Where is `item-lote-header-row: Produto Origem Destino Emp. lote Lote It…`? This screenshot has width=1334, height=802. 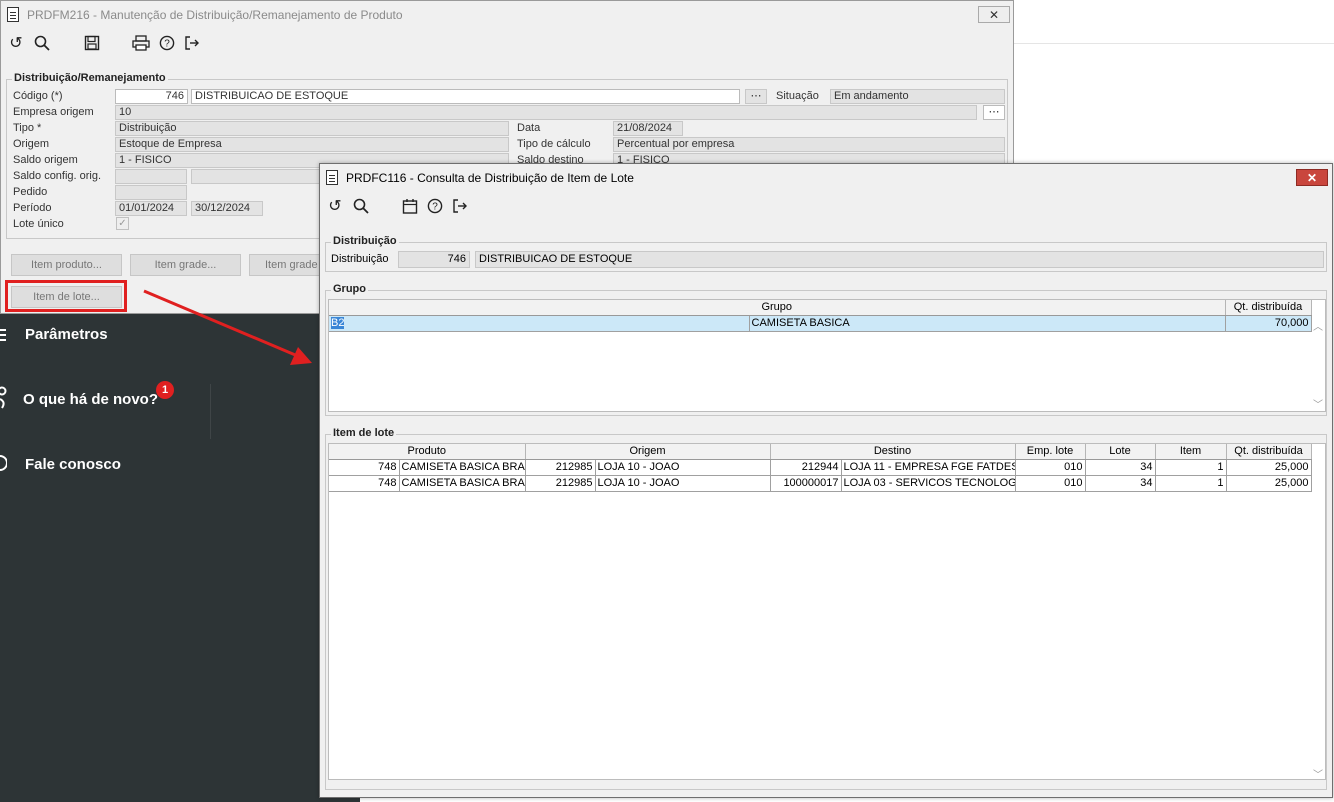 item-lote-header-row: Produto Origem Destino Emp. lote Lote It… is located at coordinates (820, 452).